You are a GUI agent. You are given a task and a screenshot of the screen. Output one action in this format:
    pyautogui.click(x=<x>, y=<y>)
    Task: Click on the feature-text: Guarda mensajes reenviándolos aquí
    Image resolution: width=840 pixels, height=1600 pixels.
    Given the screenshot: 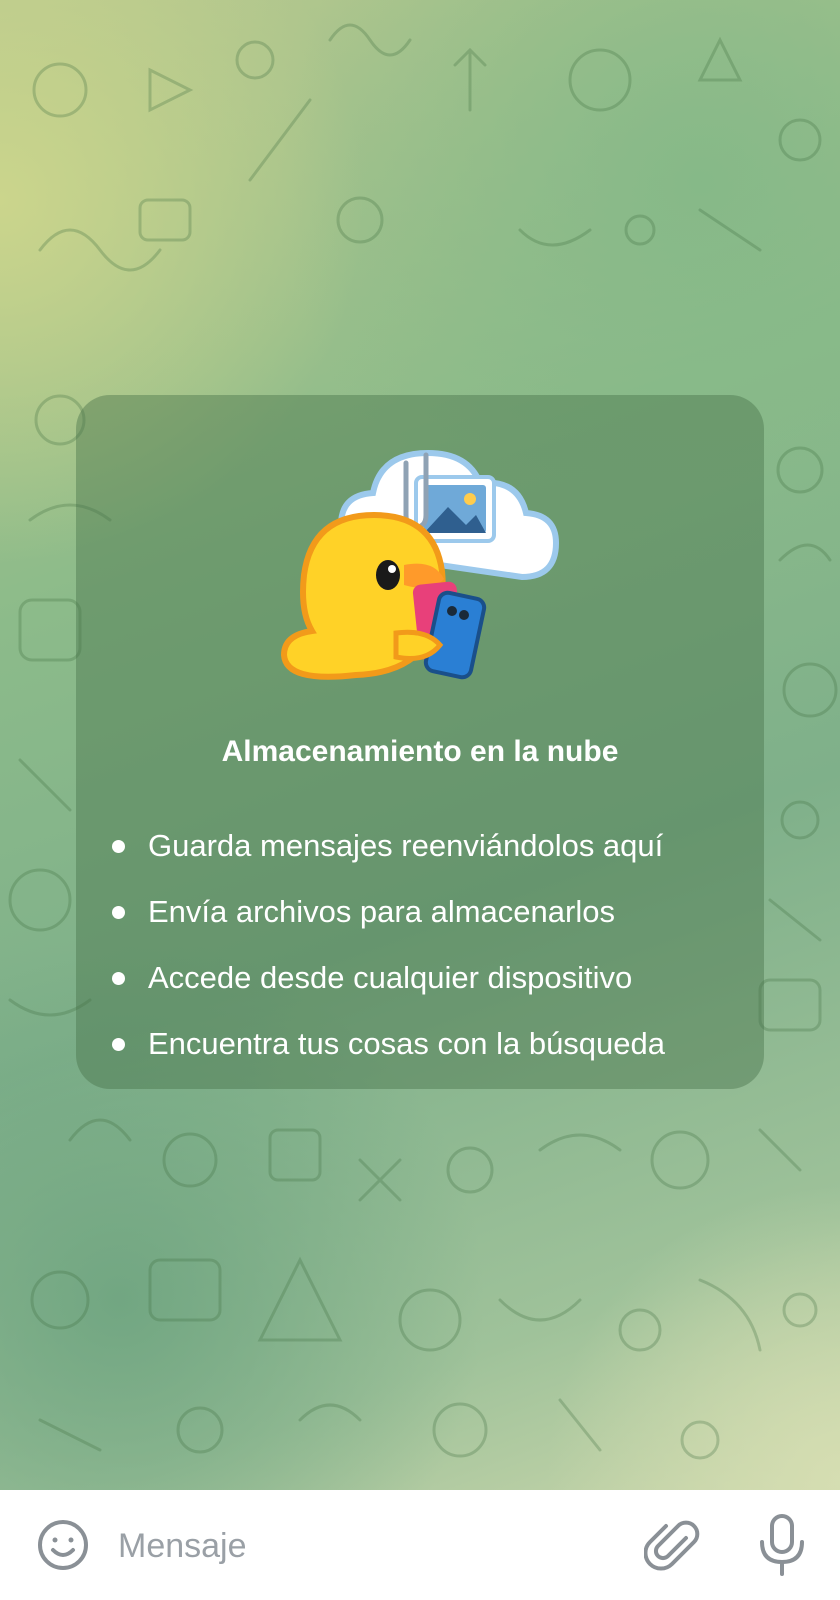 What is the action you would take?
    pyautogui.click(x=406, y=845)
    